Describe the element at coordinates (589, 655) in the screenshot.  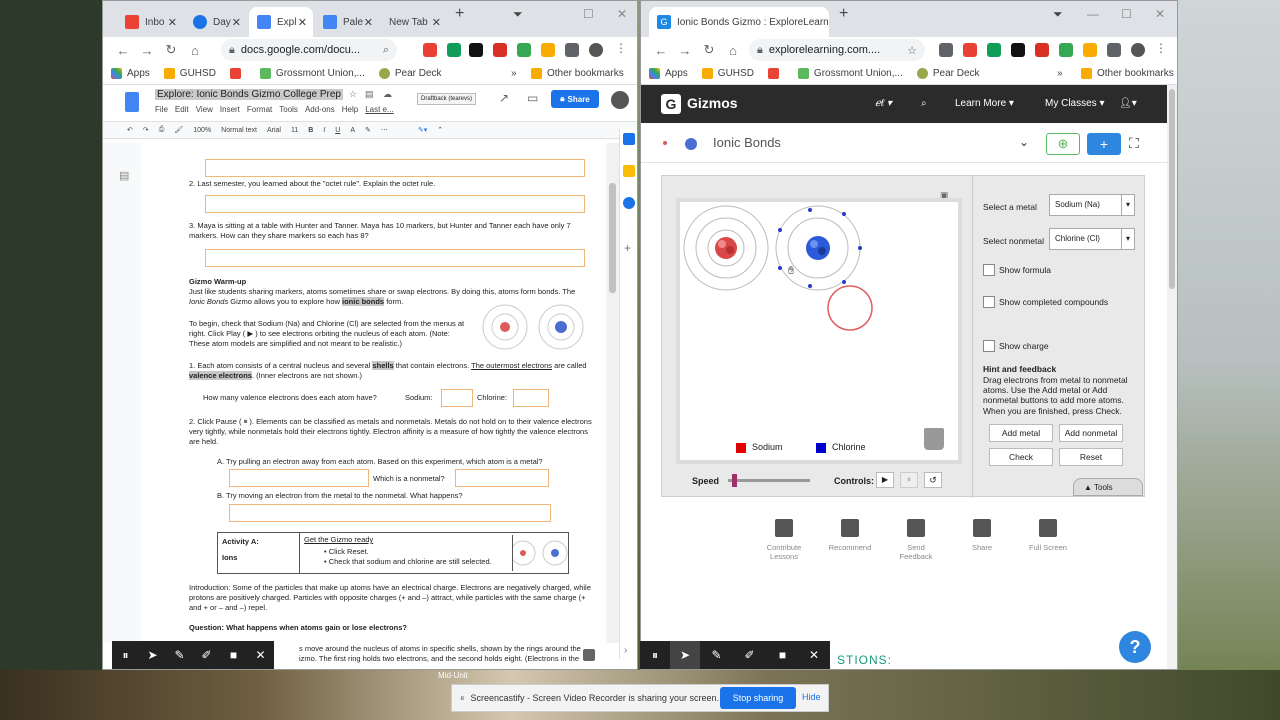
I see `explore-icon` at that location.